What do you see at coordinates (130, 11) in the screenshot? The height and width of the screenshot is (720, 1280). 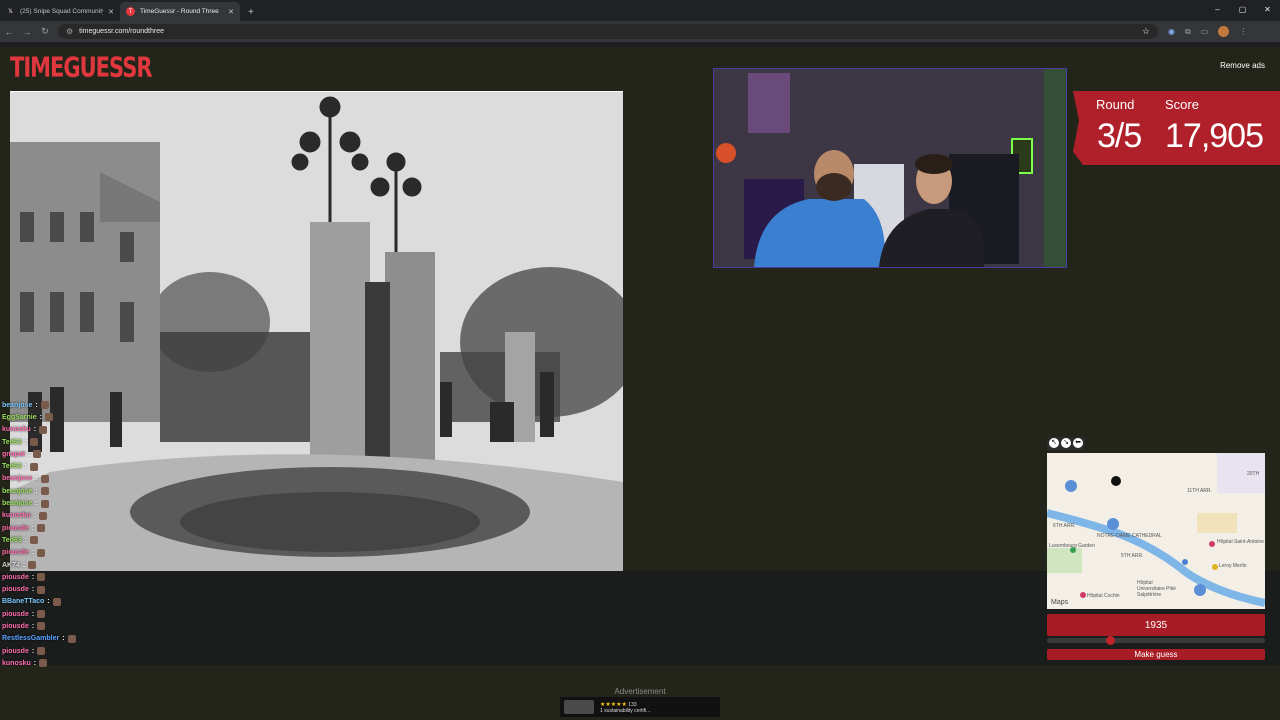 I see `timeguessr-icon: T` at bounding box center [130, 11].